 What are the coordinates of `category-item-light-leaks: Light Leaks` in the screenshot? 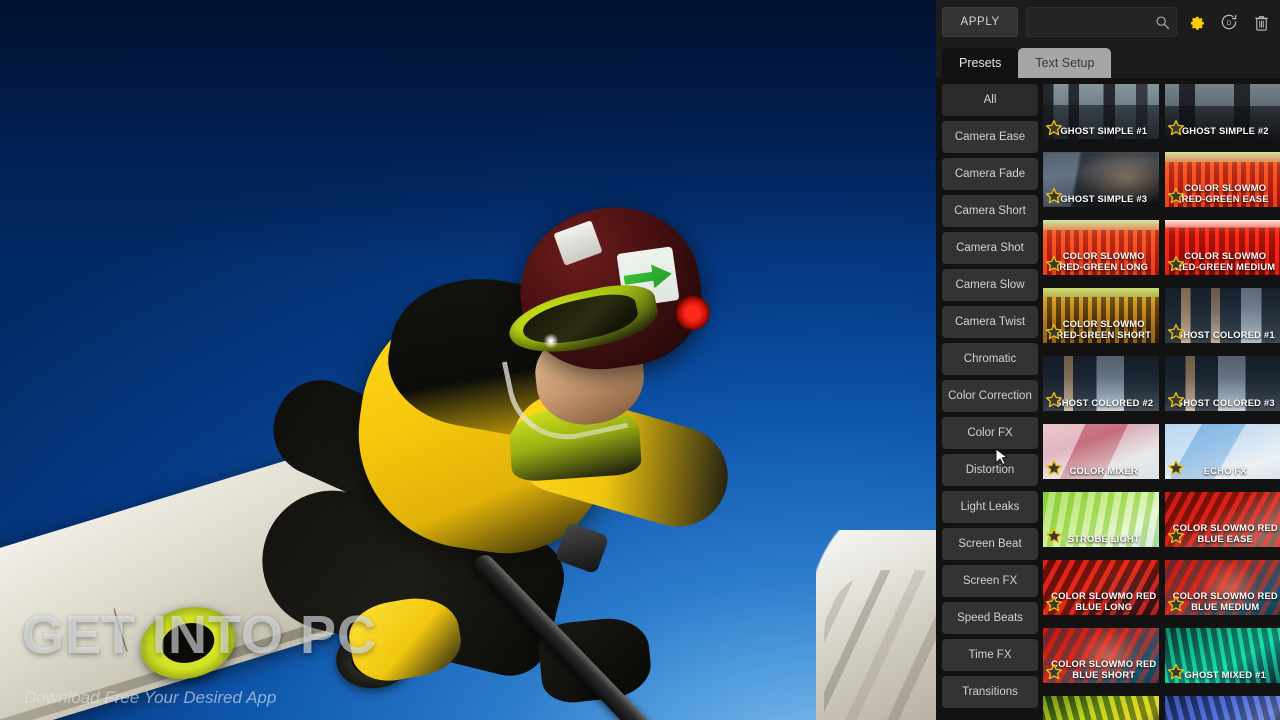 It's located at (990, 507).